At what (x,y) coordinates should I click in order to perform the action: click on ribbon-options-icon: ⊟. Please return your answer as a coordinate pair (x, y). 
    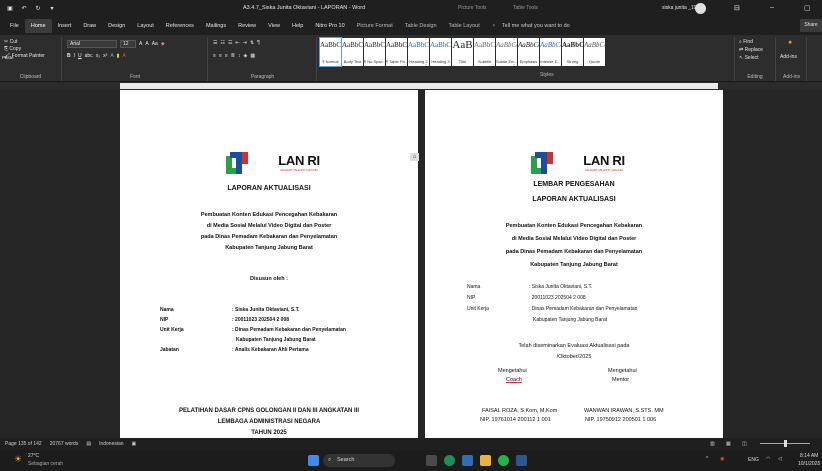
    Looking at the image, I should click on (737, 8).